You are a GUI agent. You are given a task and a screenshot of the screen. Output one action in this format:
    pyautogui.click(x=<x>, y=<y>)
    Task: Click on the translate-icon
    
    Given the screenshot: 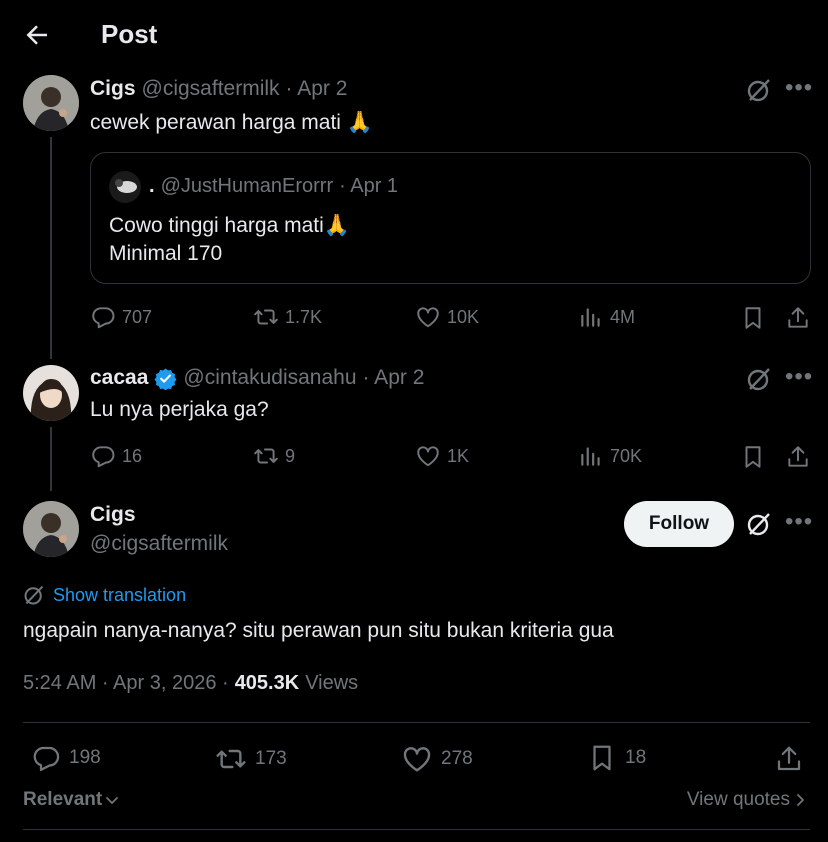 What is the action you would take?
    pyautogui.click(x=34, y=595)
    